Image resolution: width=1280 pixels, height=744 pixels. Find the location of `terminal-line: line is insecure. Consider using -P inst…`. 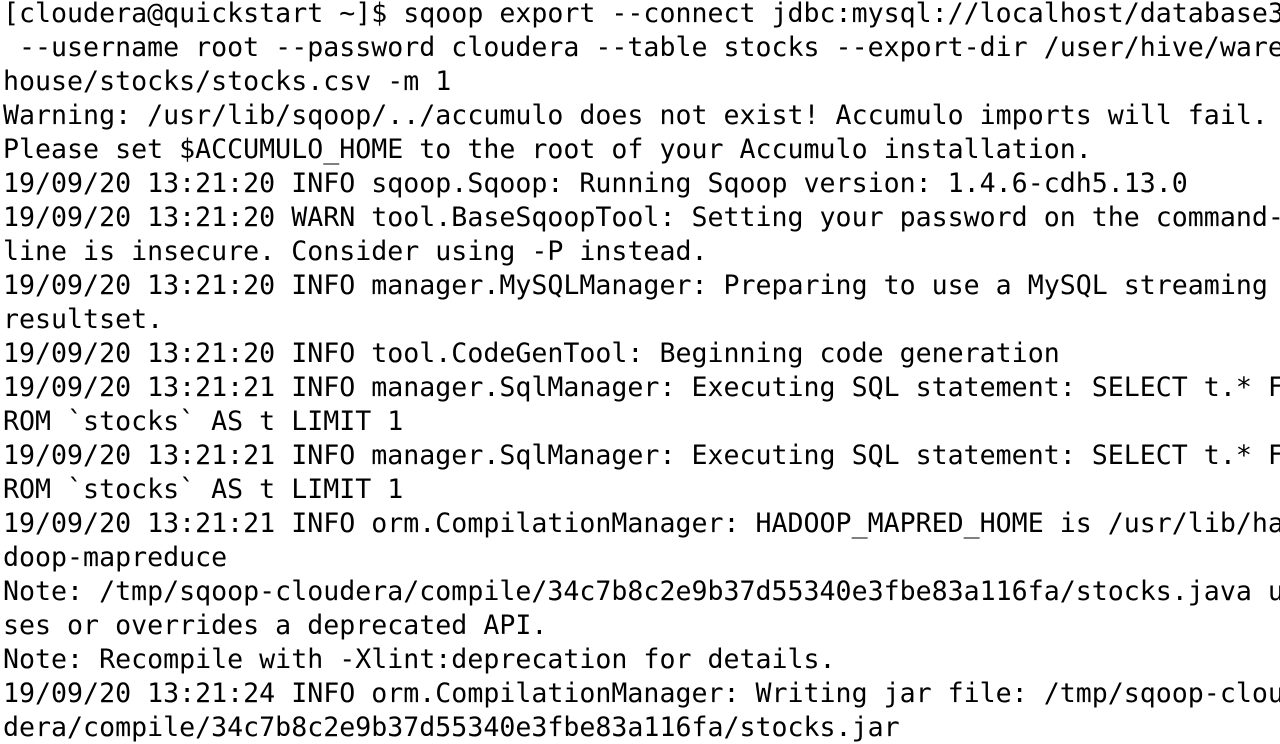

terminal-line: line is insecure. Consider using -P inst… is located at coordinates (355, 251).